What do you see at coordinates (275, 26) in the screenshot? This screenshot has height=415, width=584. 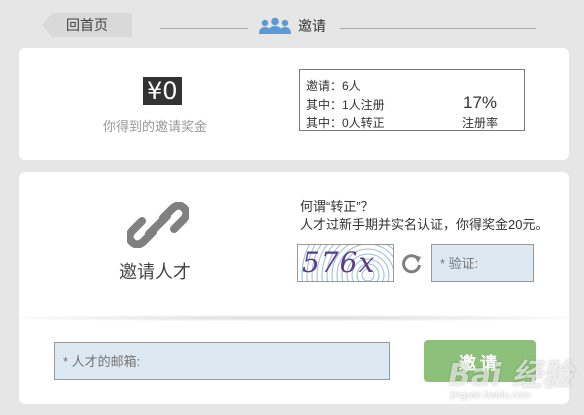 I see `people-icon` at bounding box center [275, 26].